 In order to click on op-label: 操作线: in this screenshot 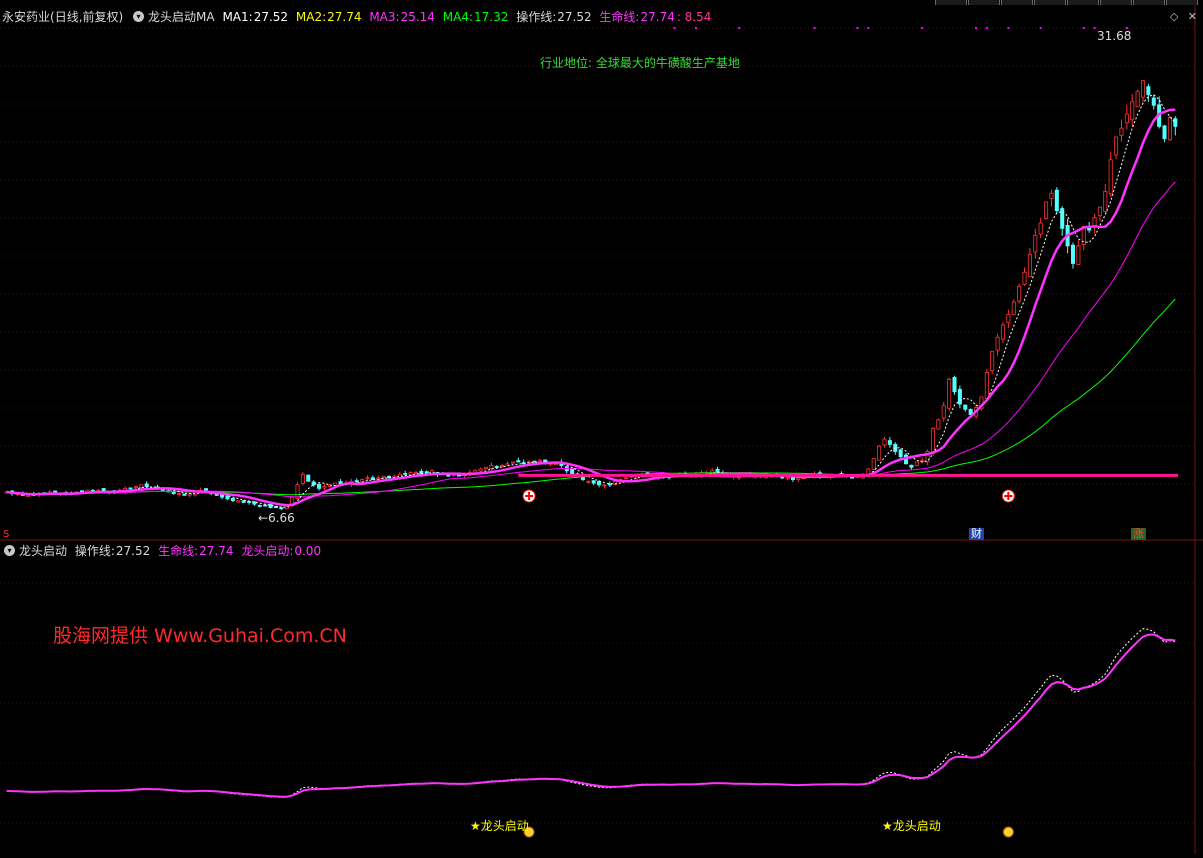, I will do `click(536, 17)`.